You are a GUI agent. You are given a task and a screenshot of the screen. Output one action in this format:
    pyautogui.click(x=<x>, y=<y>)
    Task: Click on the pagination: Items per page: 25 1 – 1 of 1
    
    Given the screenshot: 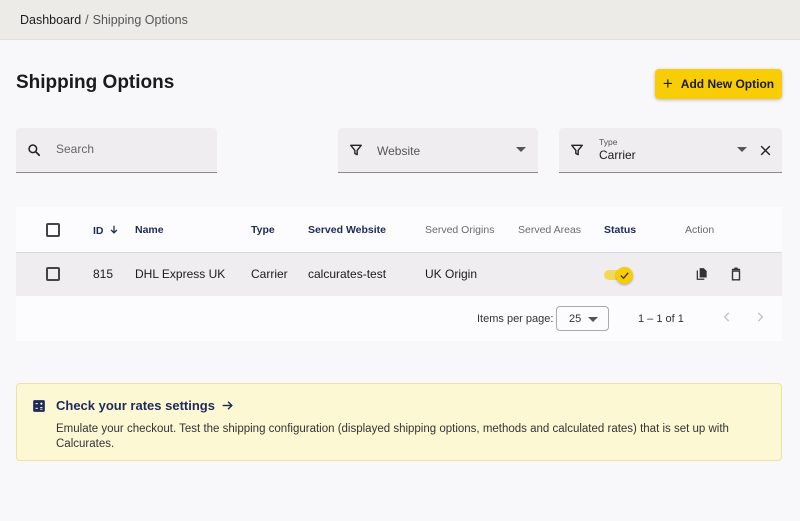 What is the action you would take?
    pyautogui.click(x=399, y=318)
    